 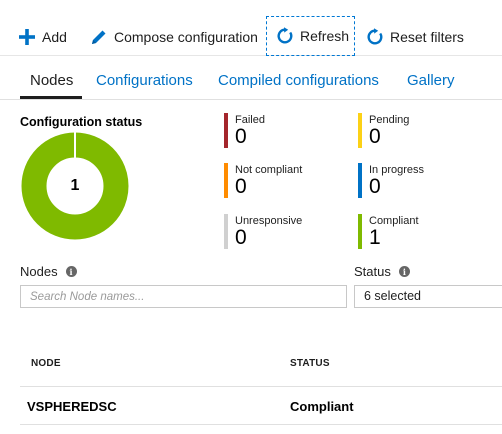 What do you see at coordinates (54, 37) in the screenshot?
I see `add-button-label: Add` at bounding box center [54, 37].